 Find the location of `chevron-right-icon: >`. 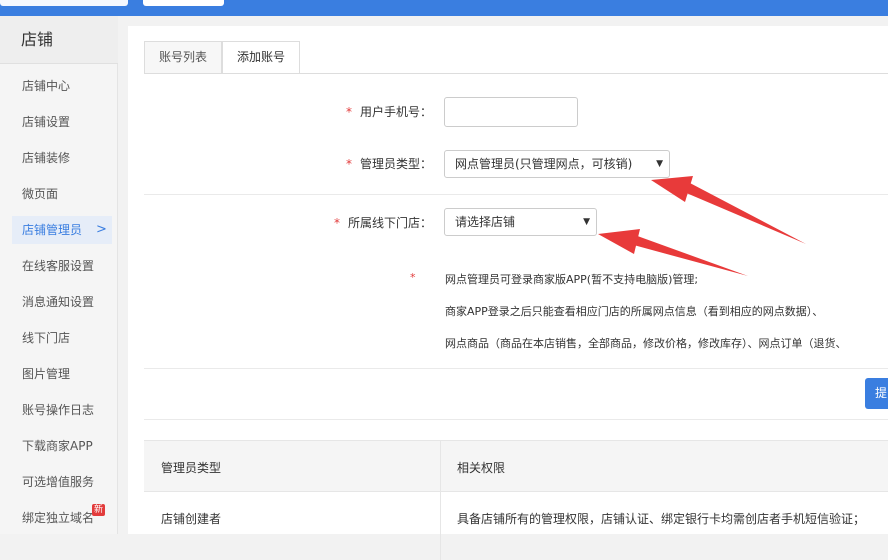

chevron-right-icon: > is located at coordinates (101, 229).